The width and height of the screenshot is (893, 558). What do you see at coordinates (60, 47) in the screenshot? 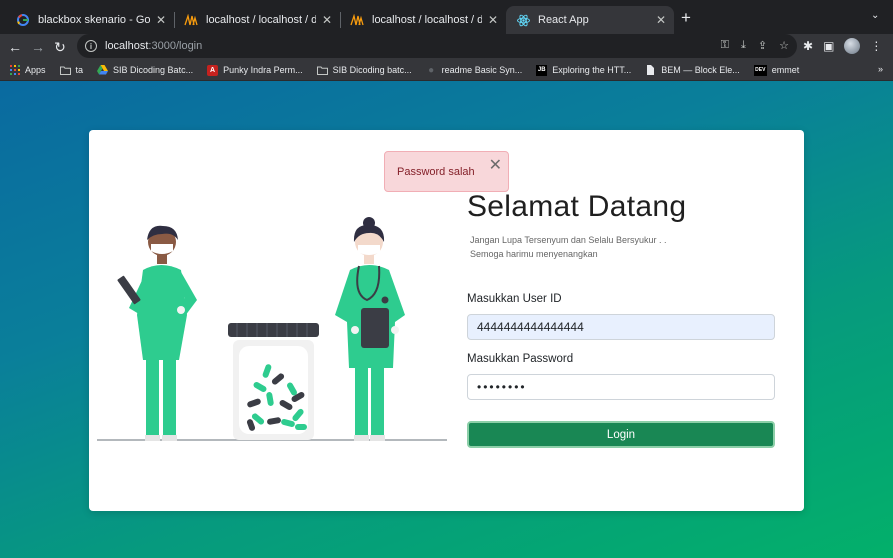
I see `reload-icon: ↻` at bounding box center [60, 47].